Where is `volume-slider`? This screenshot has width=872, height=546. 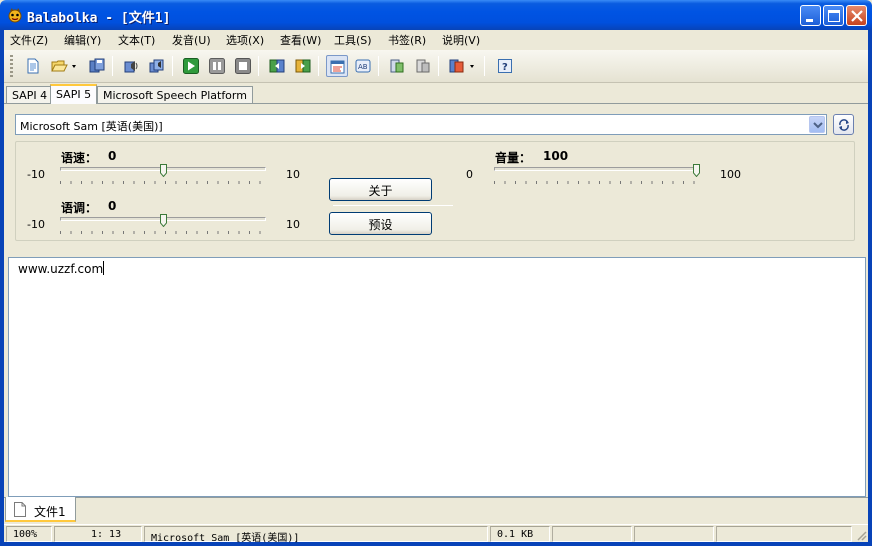
volume-slider is located at coordinates (597, 176).